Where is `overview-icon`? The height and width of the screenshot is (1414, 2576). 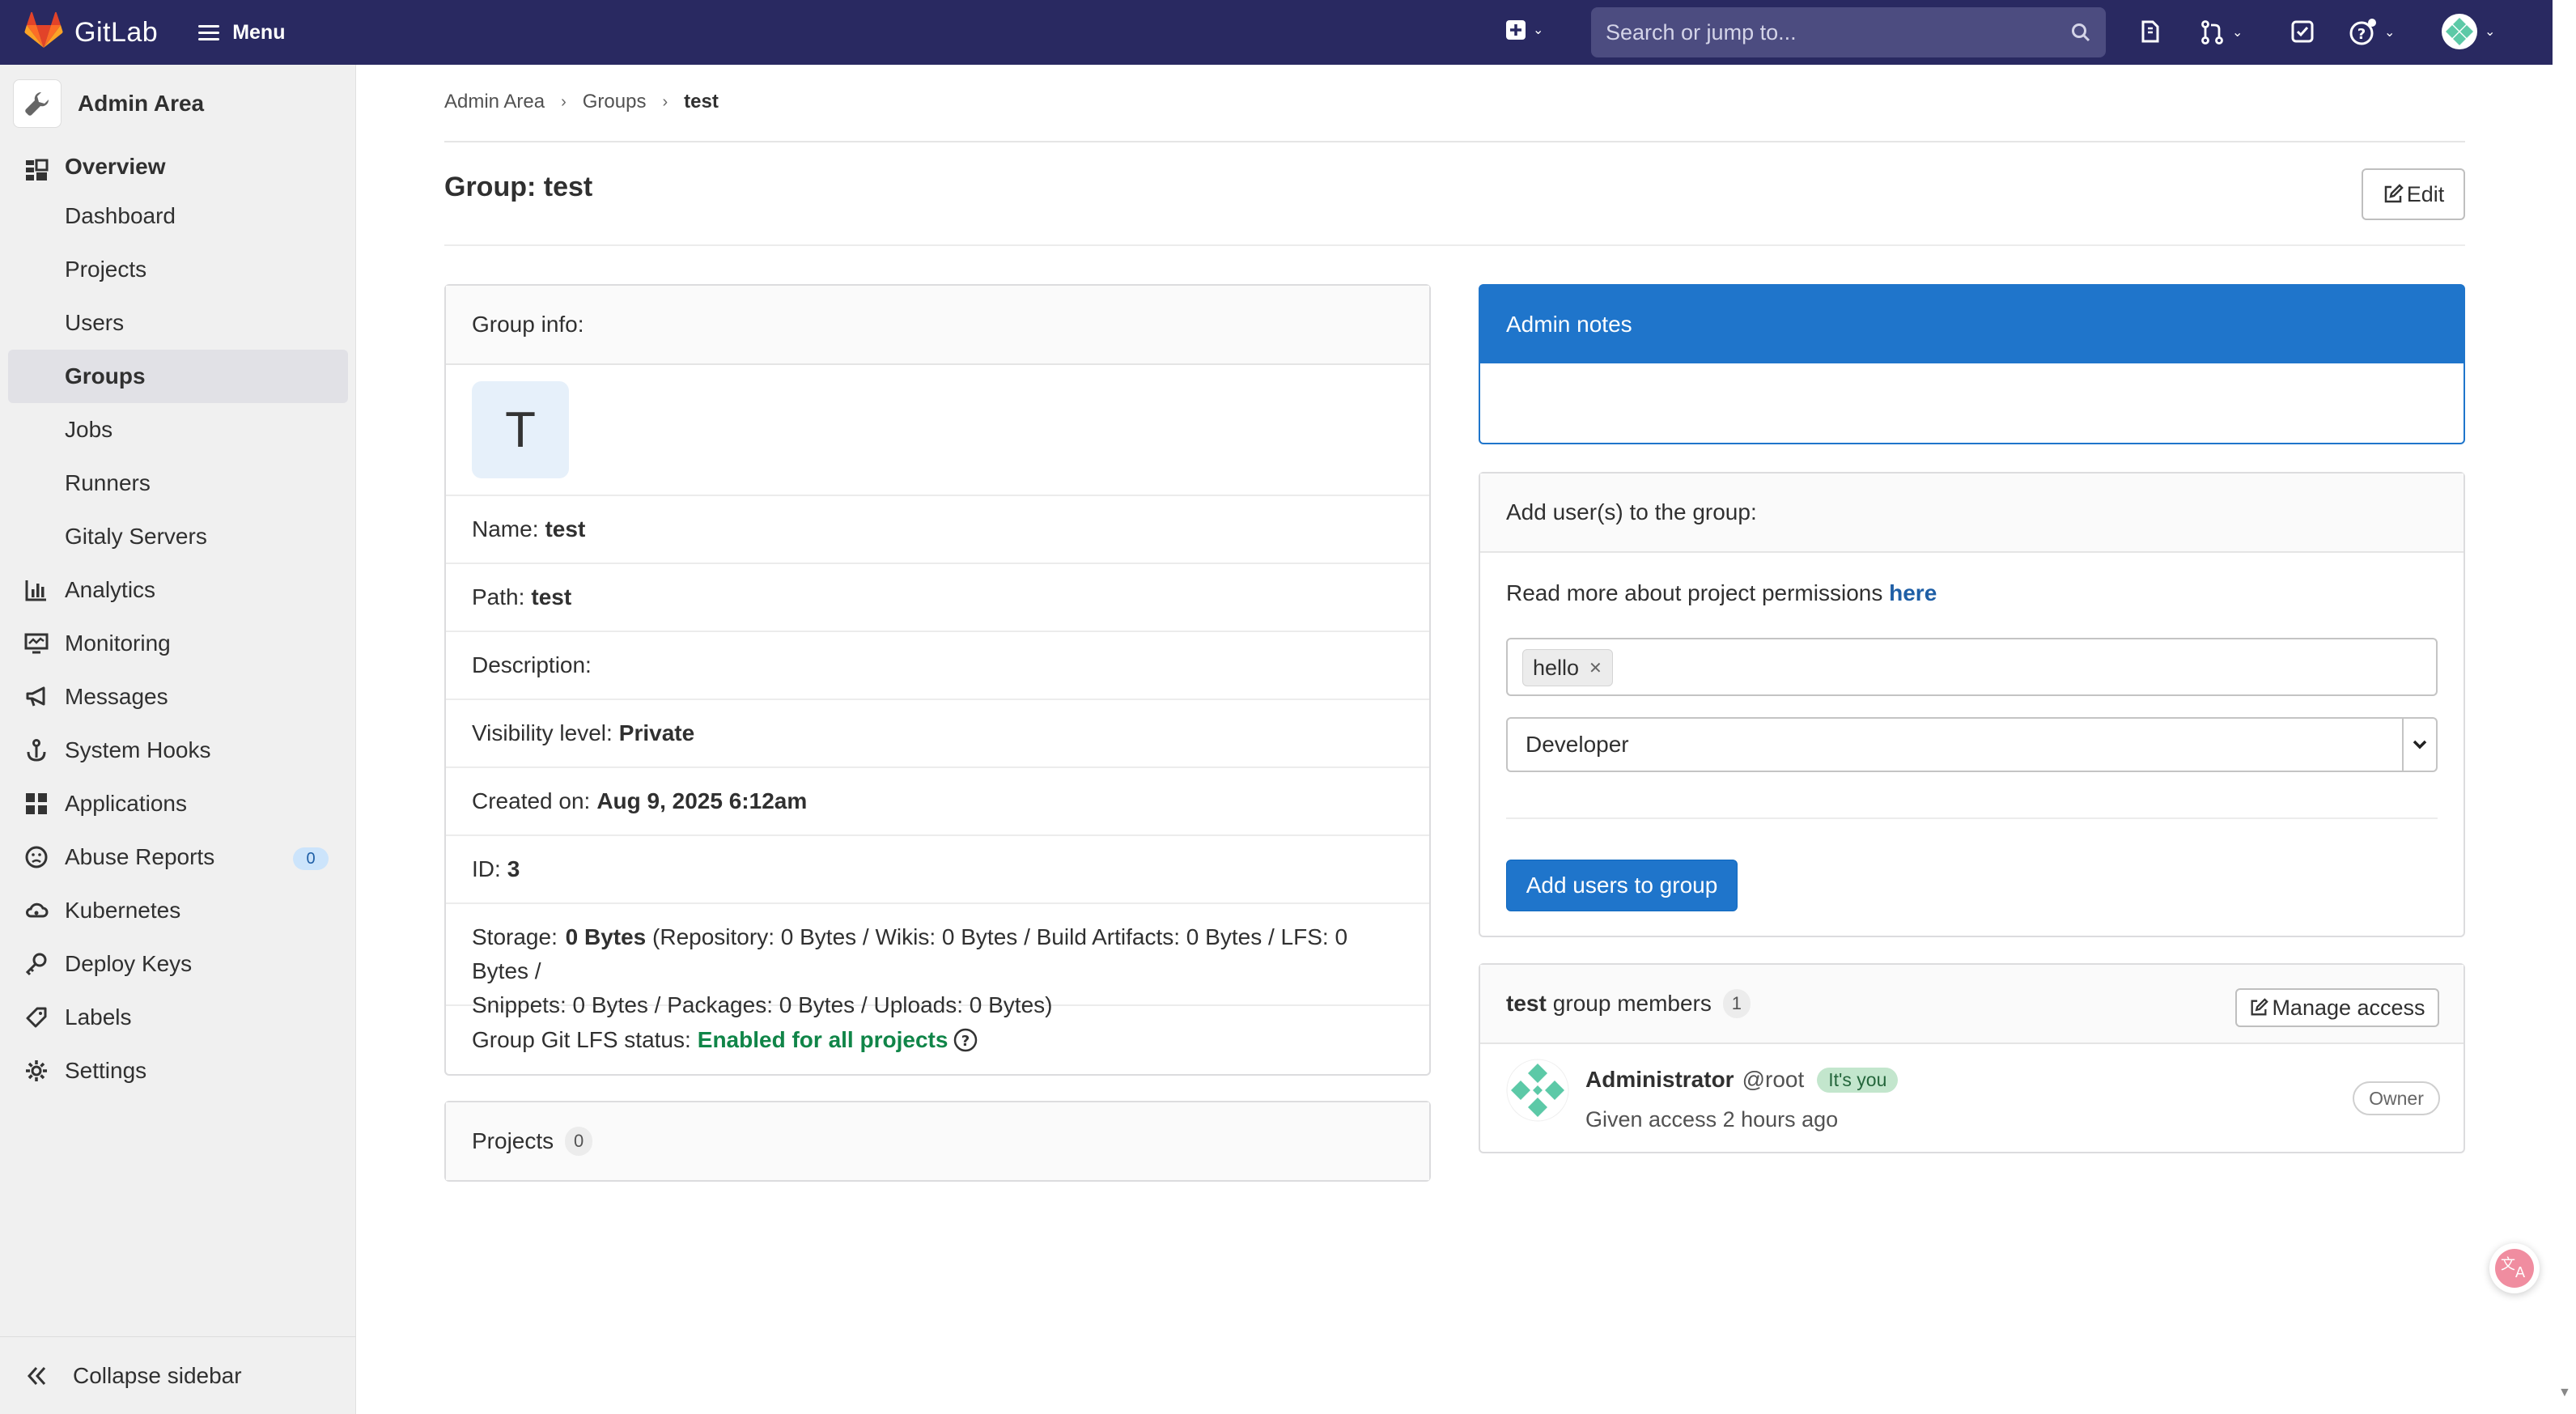 overview-icon is located at coordinates (37, 169).